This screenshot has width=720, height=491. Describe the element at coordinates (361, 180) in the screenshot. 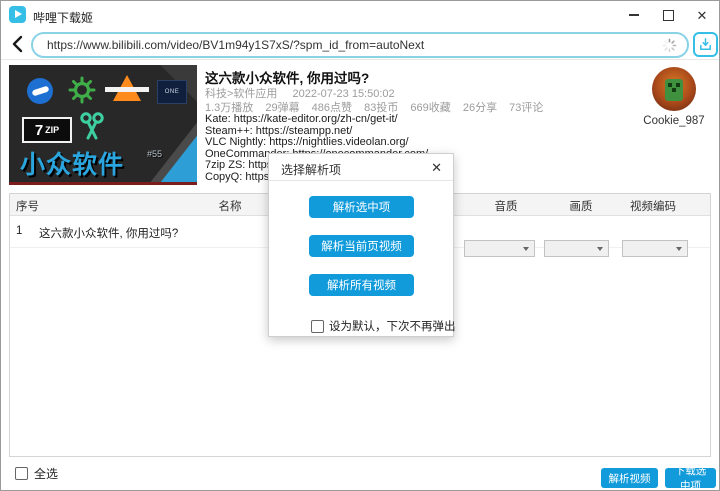

I see `dialog-divider` at that location.